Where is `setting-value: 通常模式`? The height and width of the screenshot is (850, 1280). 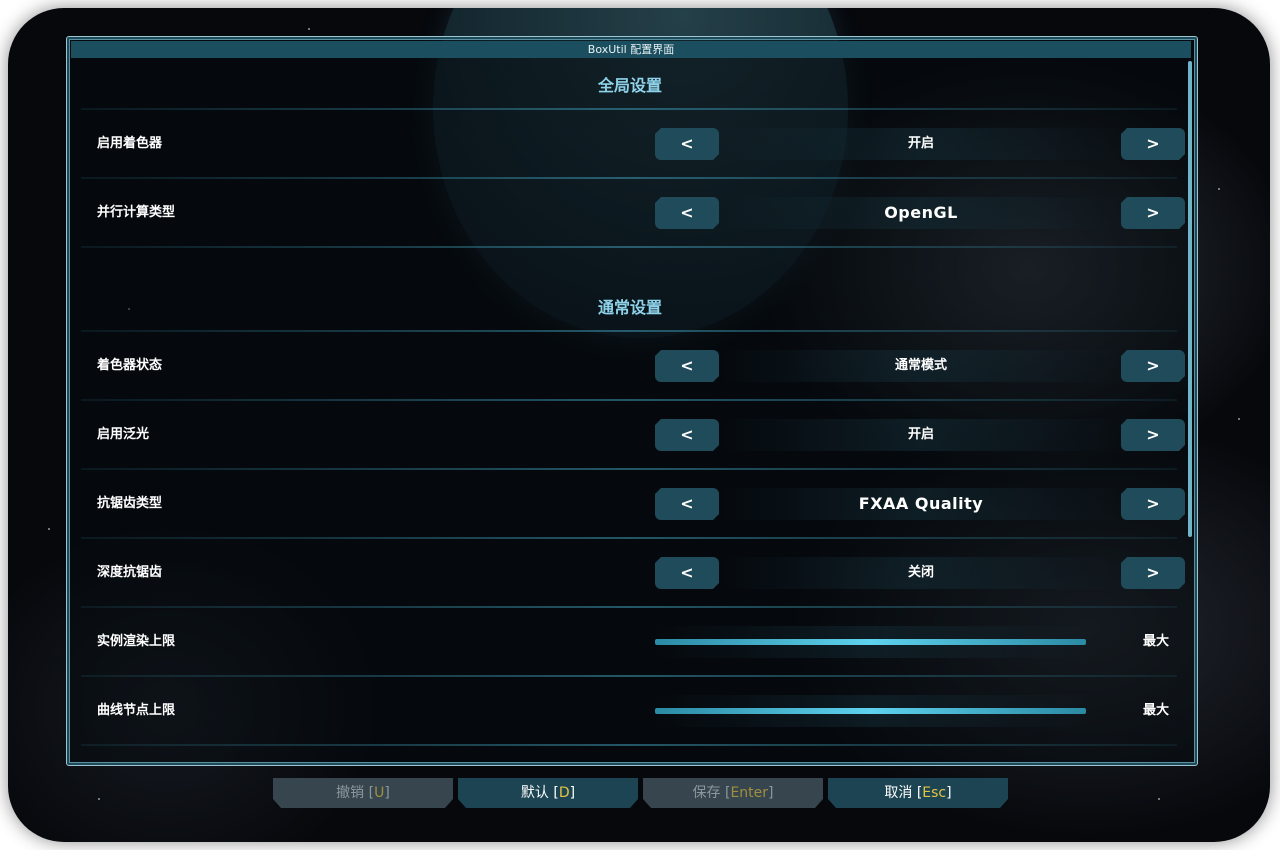 setting-value: 通常模式 is located at coordinates (921, 366).